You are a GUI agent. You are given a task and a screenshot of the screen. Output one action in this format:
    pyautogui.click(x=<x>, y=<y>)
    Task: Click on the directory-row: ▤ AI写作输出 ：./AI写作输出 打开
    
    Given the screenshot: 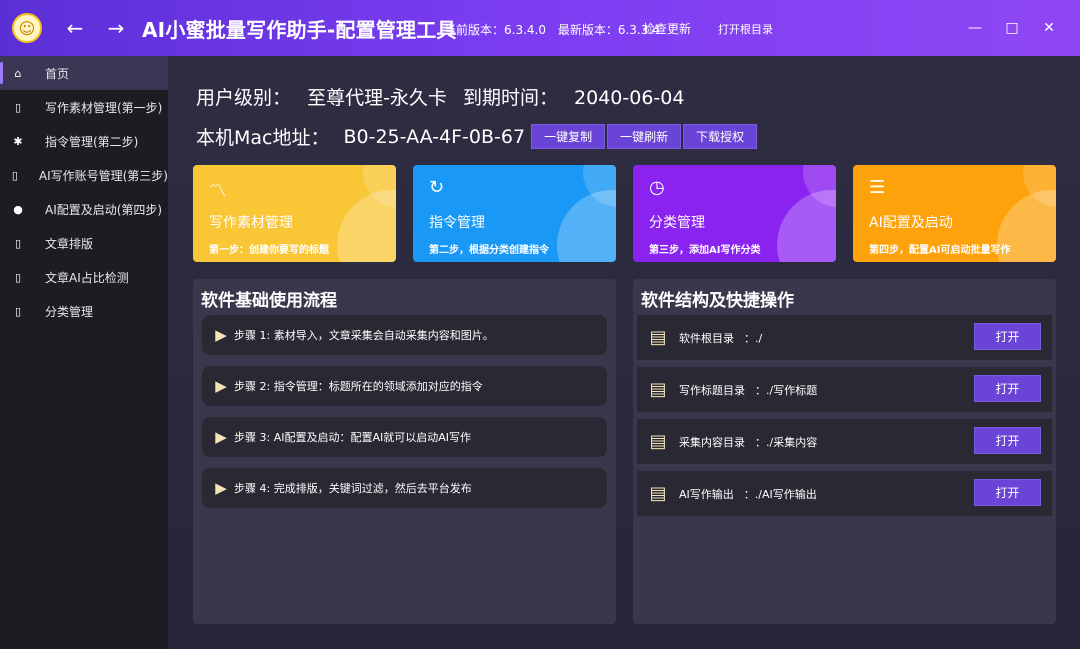 What is the action you would take?
    pyautogui.click(x=844, y=493)
    